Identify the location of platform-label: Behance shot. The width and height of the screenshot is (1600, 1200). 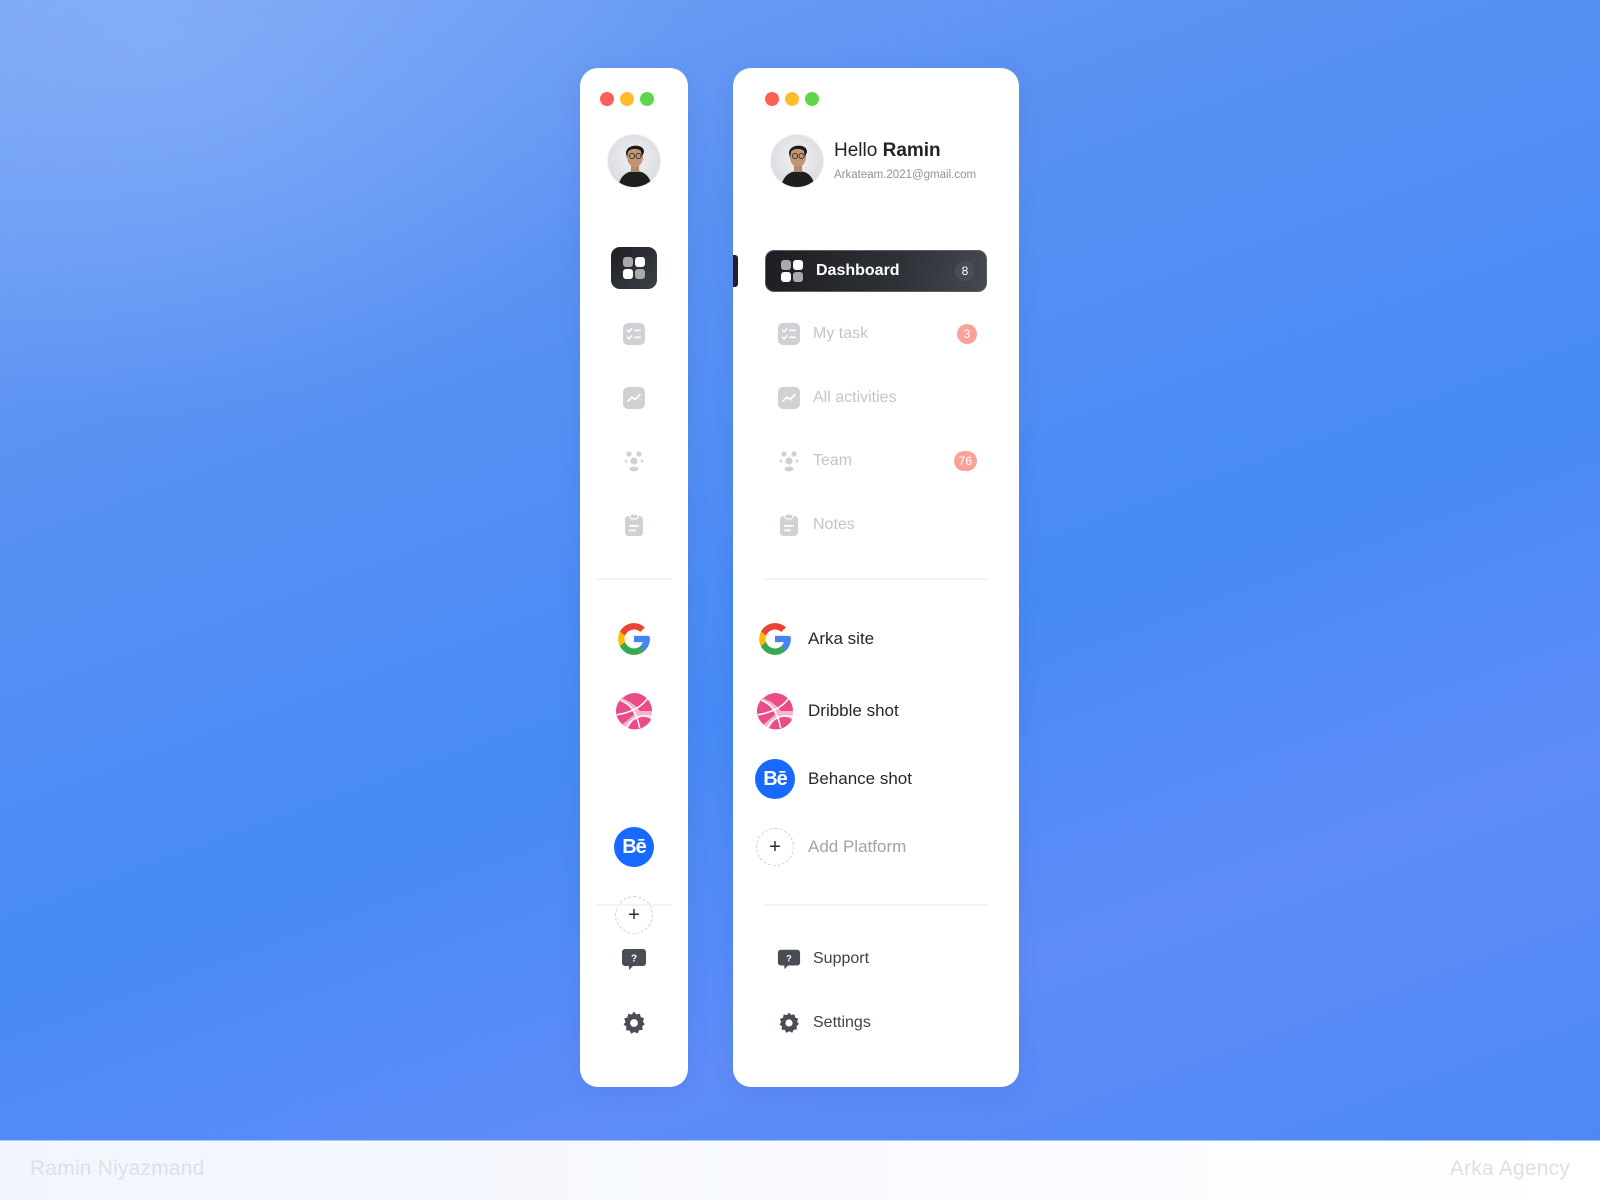
(860, 778).